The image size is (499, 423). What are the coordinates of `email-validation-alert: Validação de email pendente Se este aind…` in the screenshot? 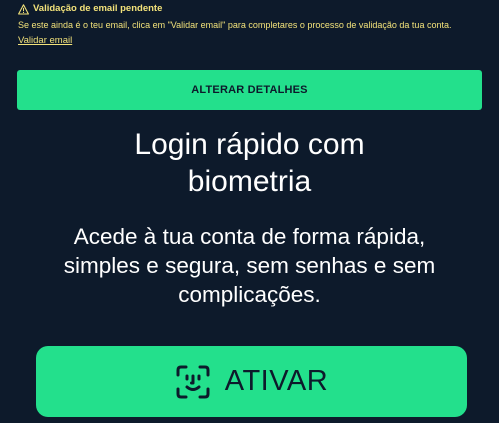 It's located at (253, 25).